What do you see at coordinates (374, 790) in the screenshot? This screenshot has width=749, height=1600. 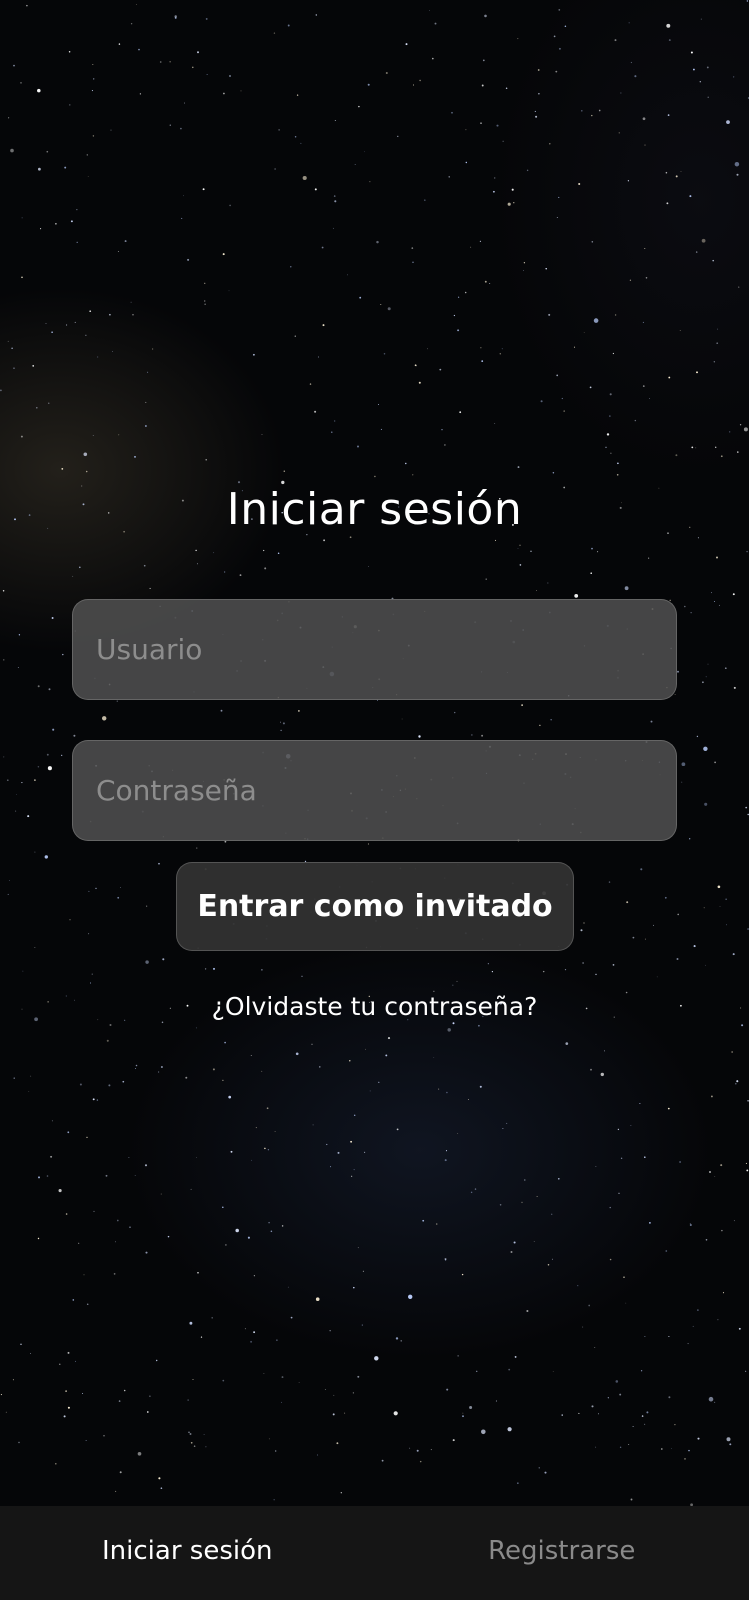 I see `password-input` at bounding box center [374, 790].